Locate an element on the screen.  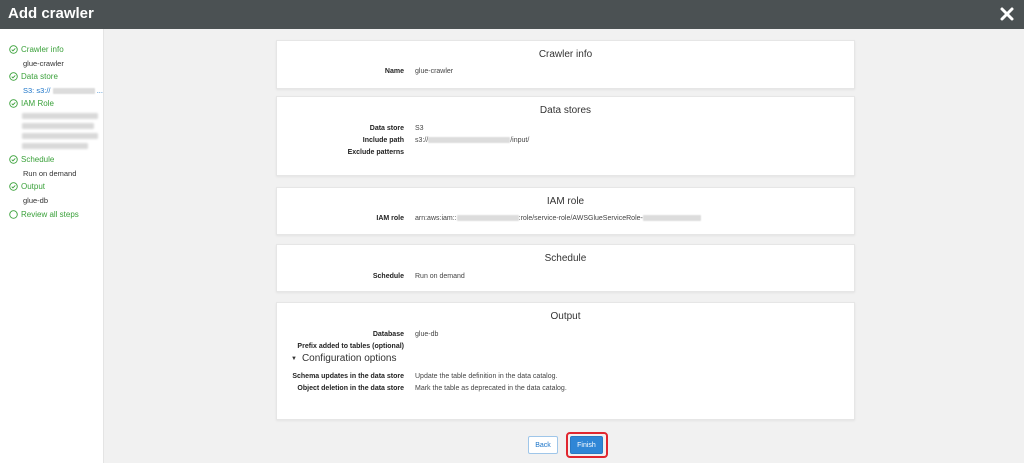
iam-role-label: IAM role is located at coordinates (390, 218).